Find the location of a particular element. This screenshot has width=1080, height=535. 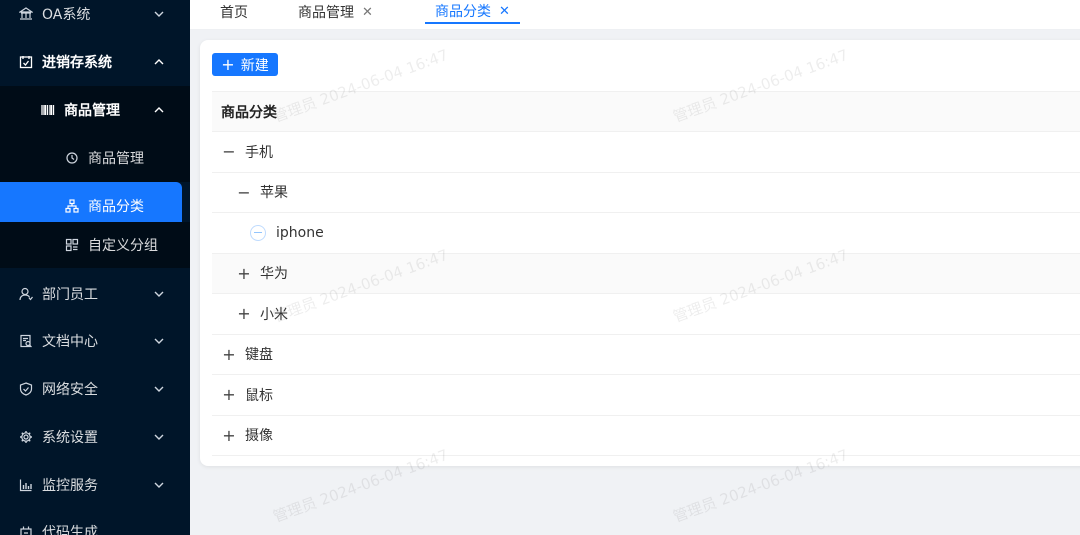

barcode-icon is located at coordinates (48, 110).